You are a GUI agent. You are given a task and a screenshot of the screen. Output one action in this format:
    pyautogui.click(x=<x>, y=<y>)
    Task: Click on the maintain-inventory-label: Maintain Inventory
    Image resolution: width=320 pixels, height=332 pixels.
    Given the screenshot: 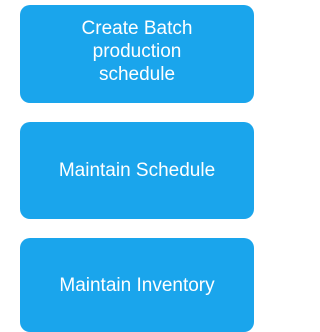 What is the action you would take?
    pyautogui.click(x=137, y=285)
    